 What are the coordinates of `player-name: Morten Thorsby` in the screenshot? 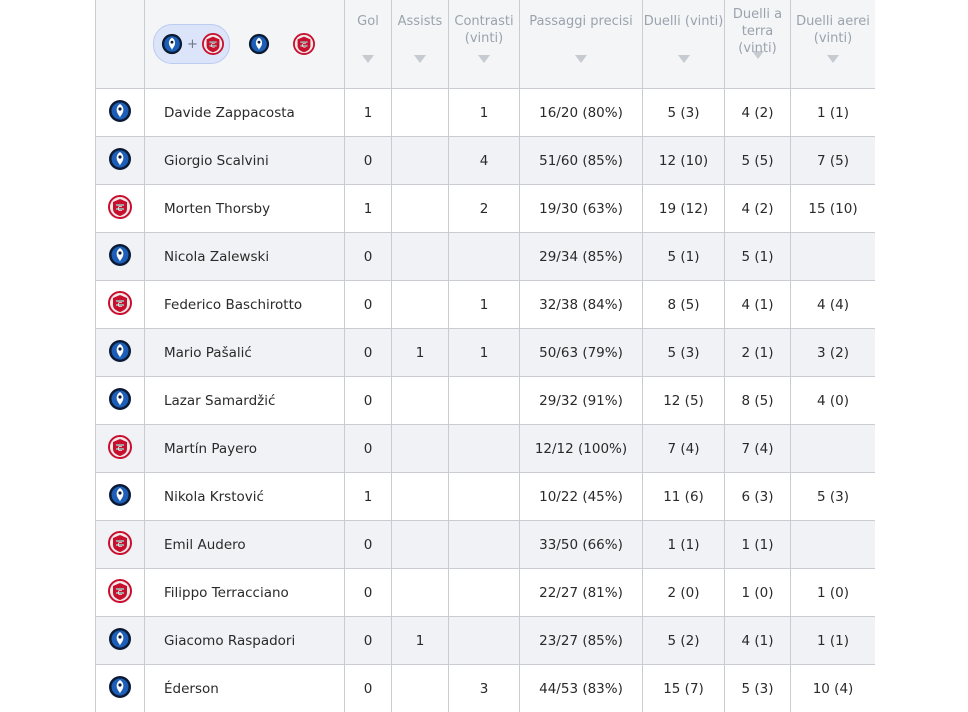 It's located at (244, 208).